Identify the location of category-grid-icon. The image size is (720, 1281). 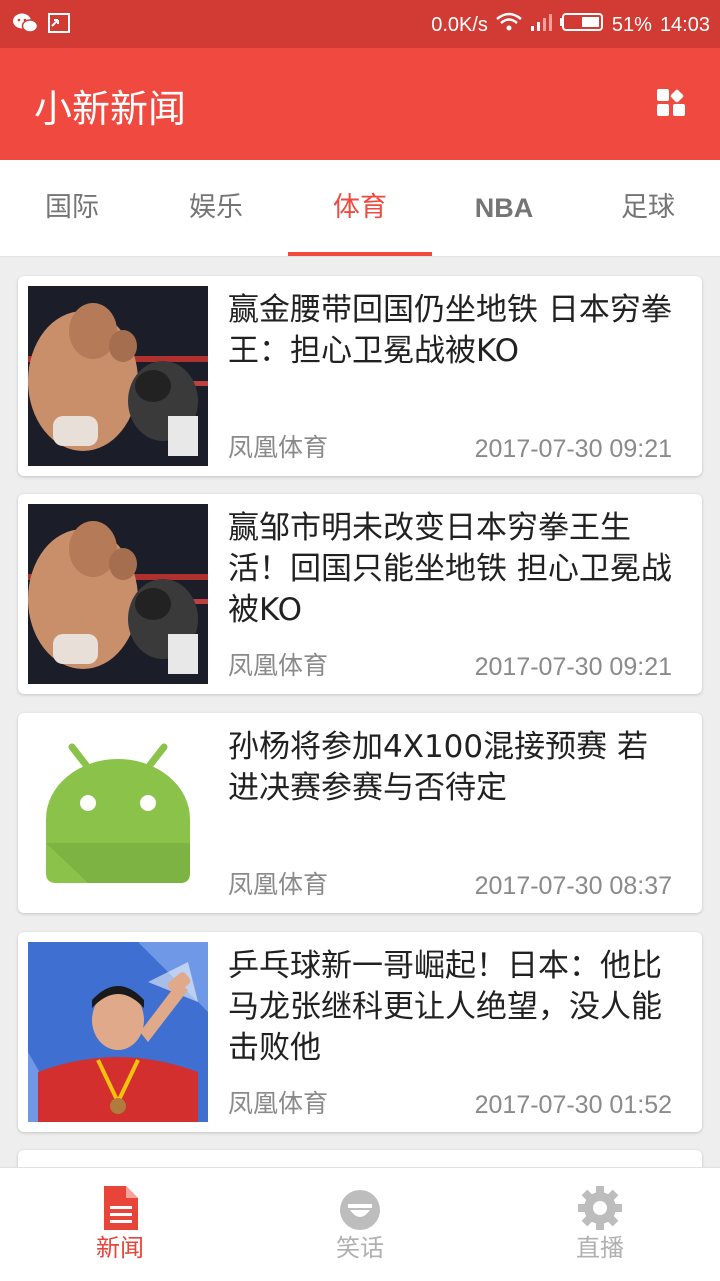
(671, 103).